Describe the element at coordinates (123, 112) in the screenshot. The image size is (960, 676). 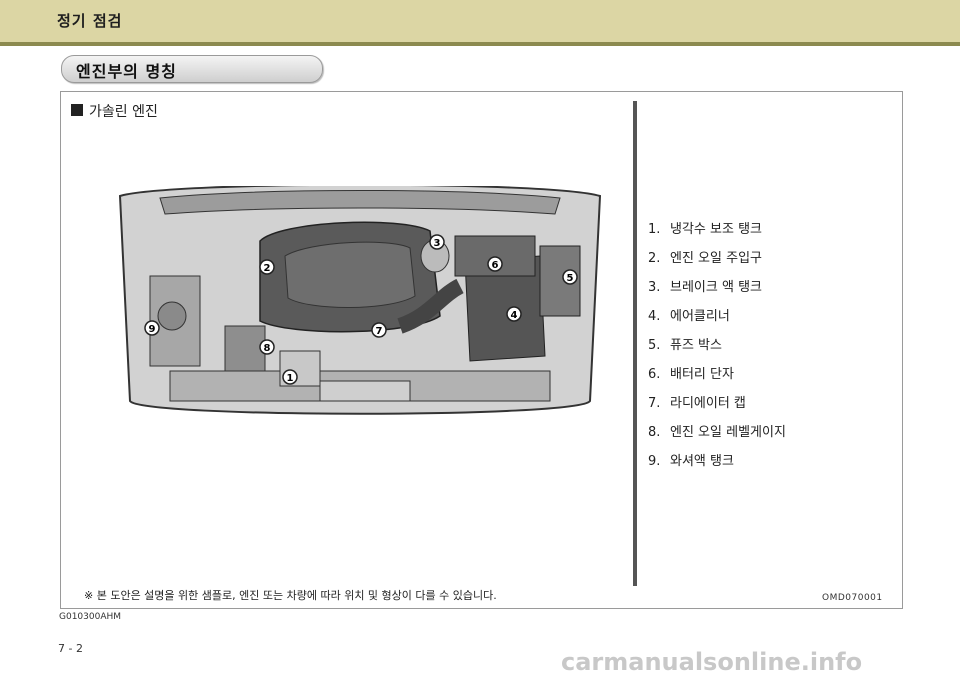
I see `figure-subtitle: 가솔린 엔진` at that location.